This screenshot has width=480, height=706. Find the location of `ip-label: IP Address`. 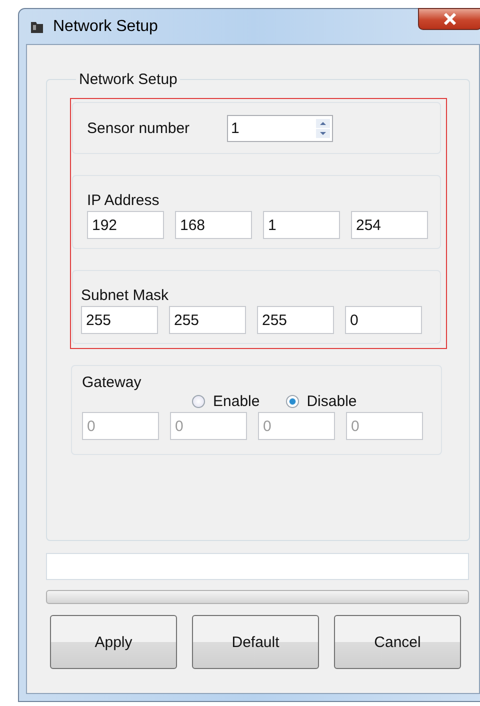

ip-label: IP Address is located at coordinates (123, 200).